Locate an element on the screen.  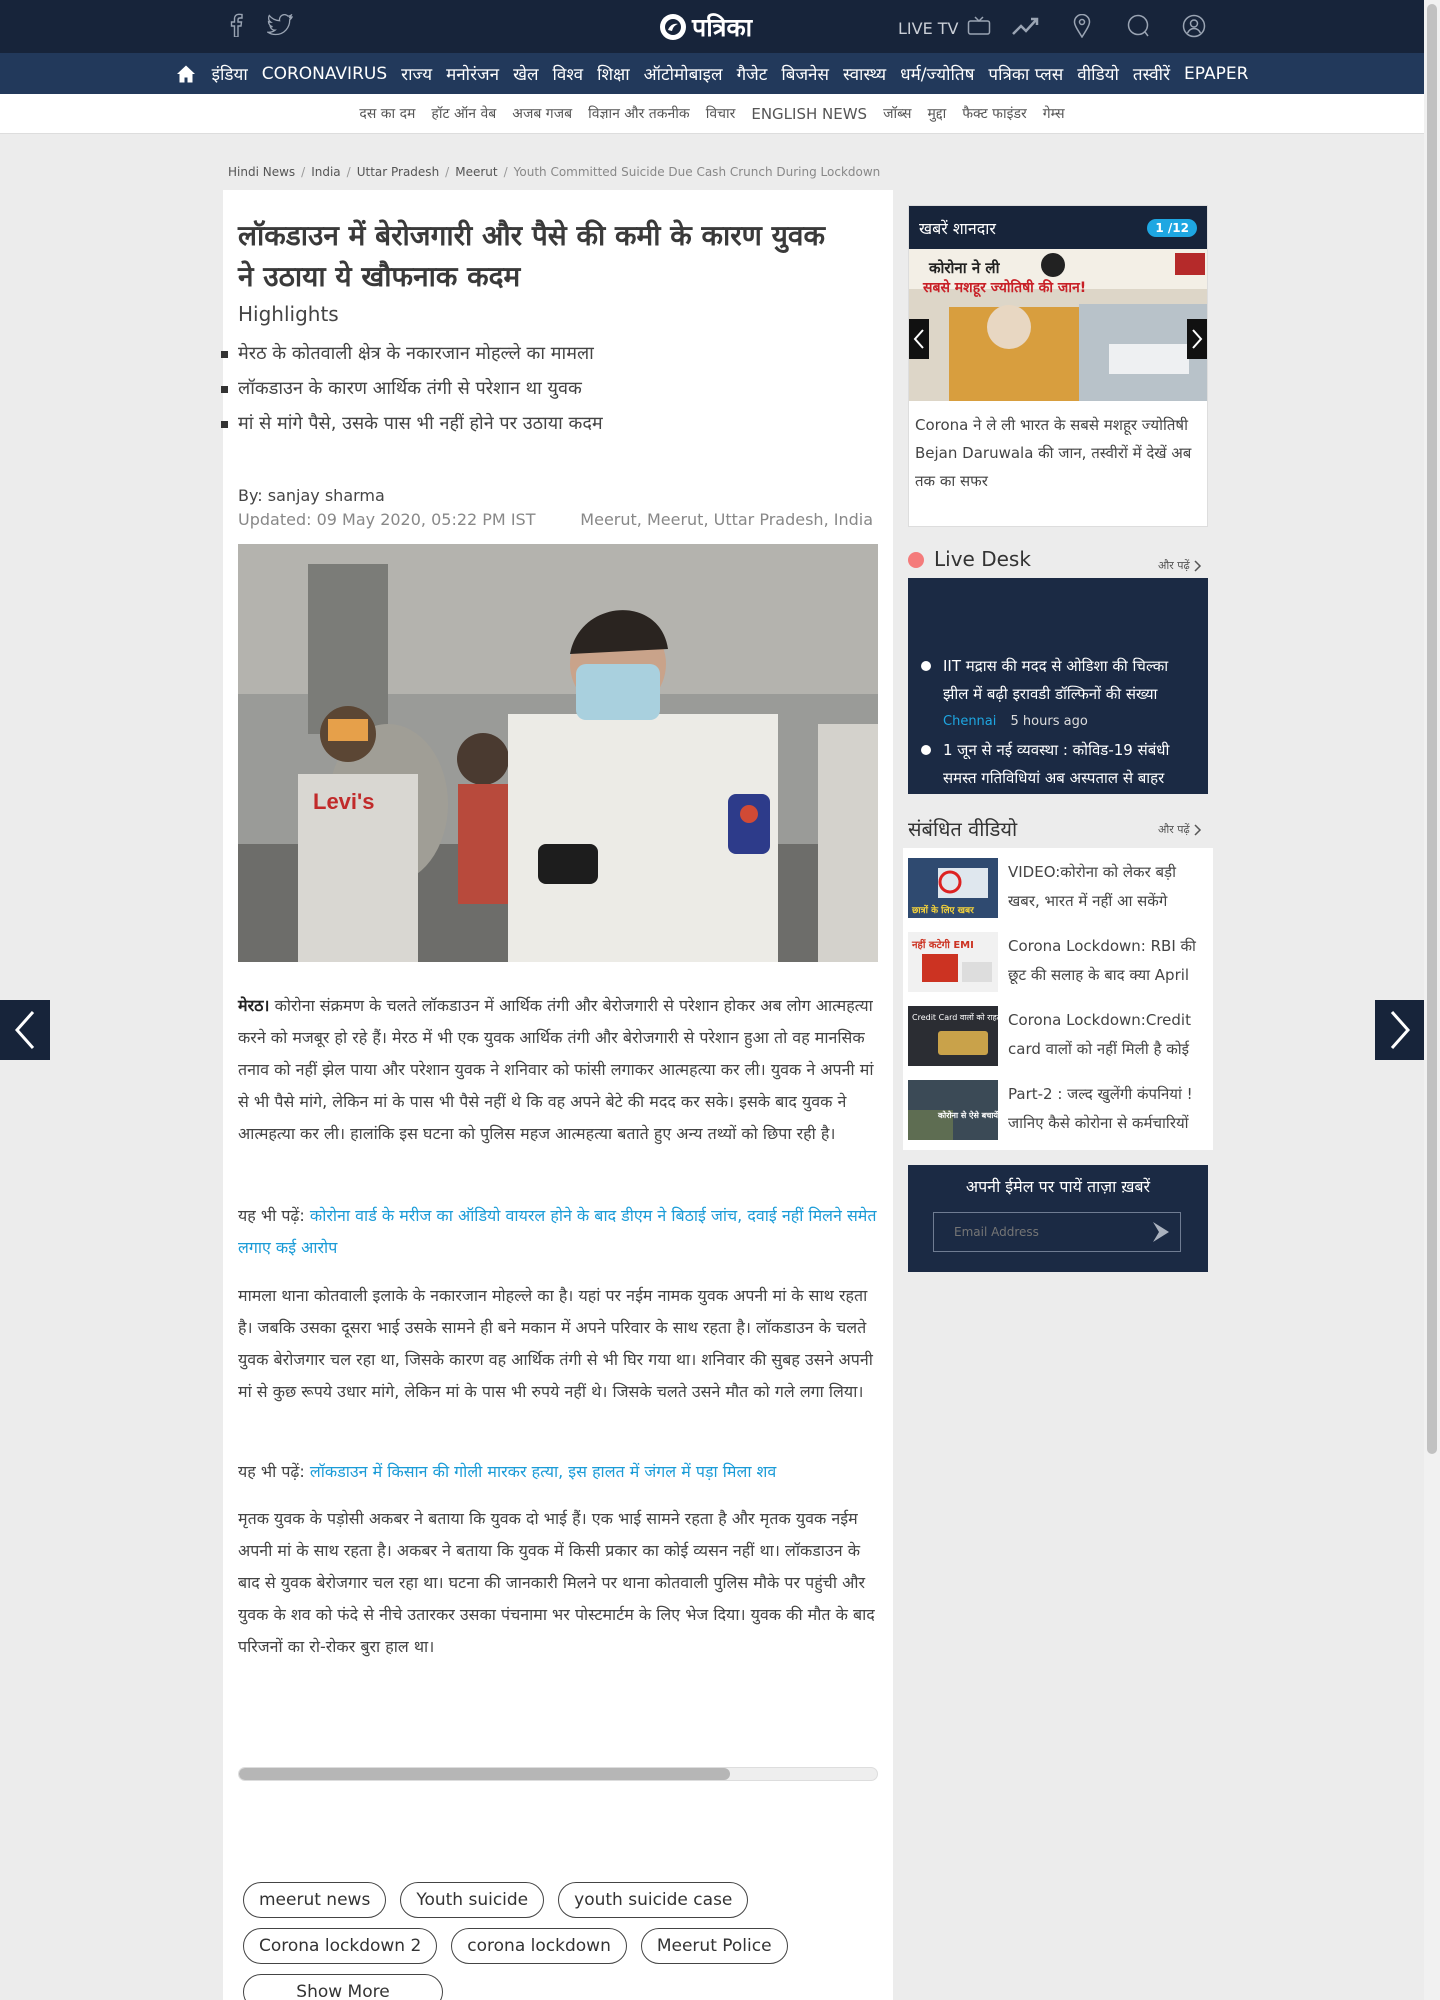
breadcrumb-item-uttar-pradesh: Uttar Pradesh is located at coordinates (398, 172).